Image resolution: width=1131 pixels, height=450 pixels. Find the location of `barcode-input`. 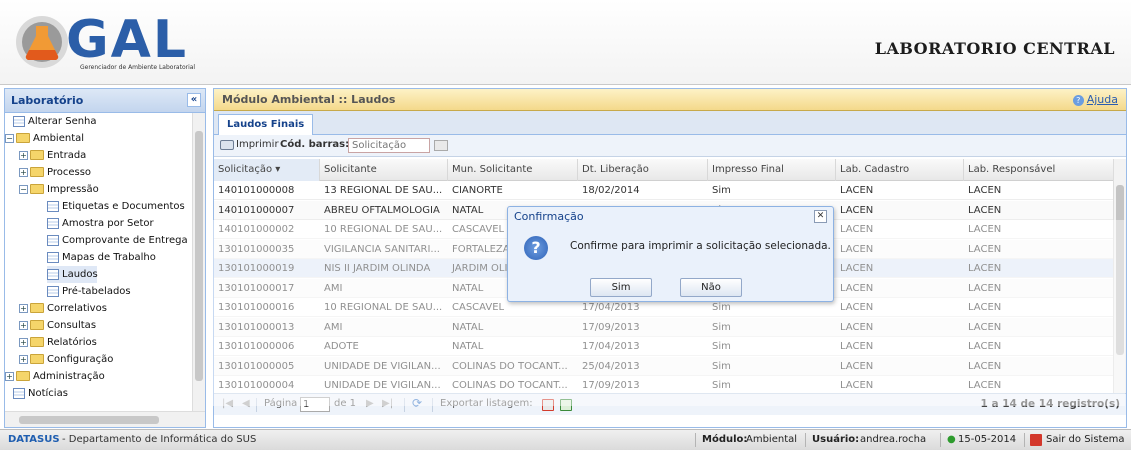

barcode-input is located at coordinates (389, 145).